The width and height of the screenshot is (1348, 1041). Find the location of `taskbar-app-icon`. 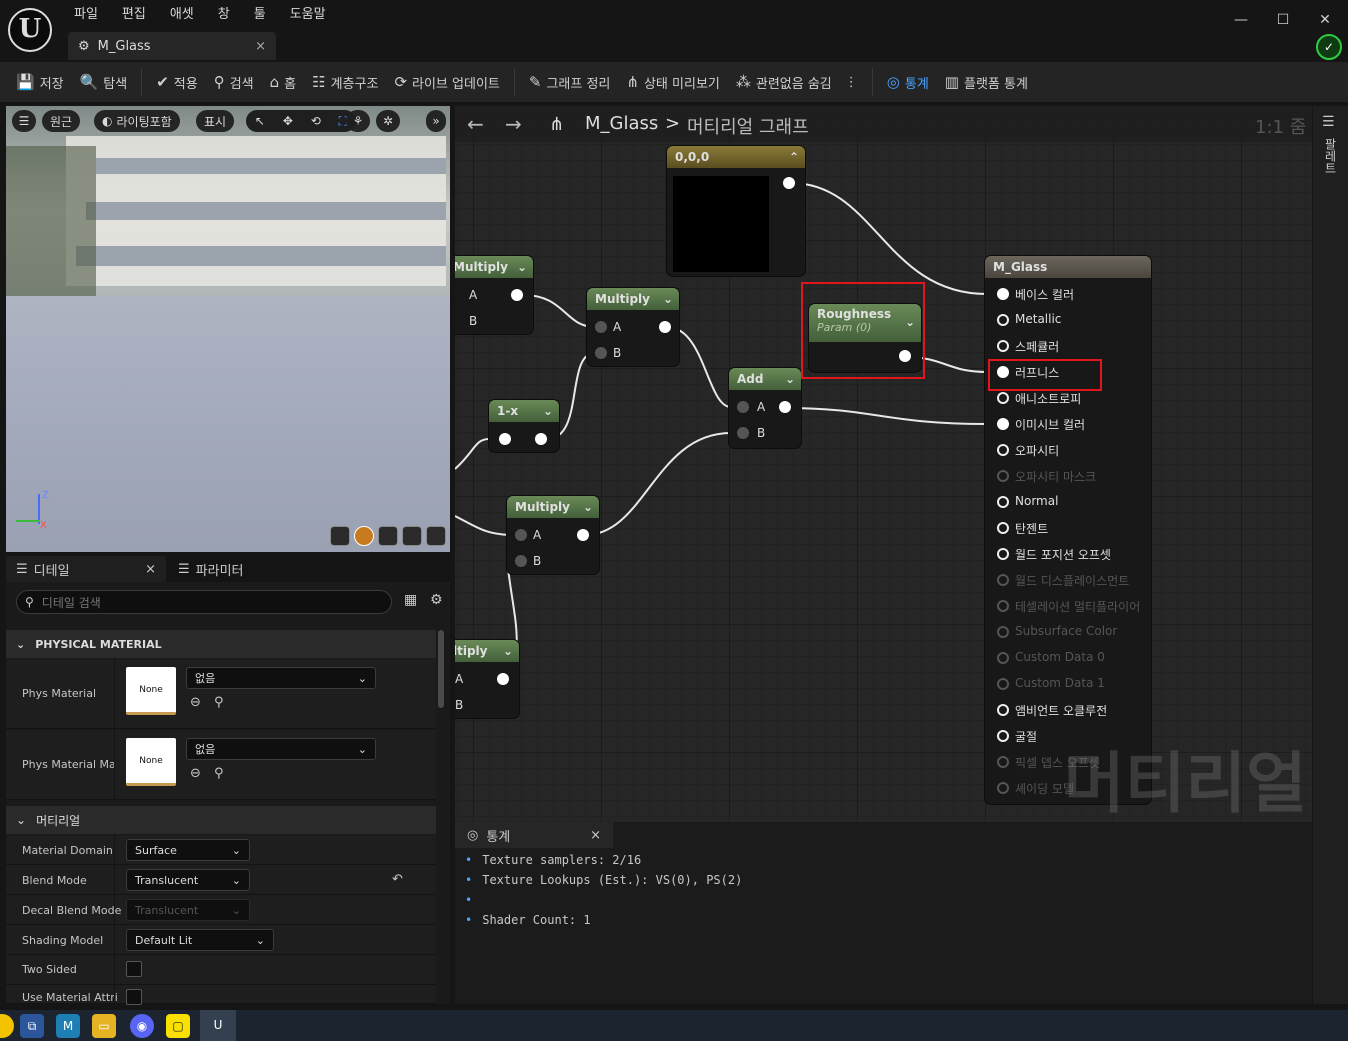

taskbar-app-icon is located at coordinates (7, 1026).